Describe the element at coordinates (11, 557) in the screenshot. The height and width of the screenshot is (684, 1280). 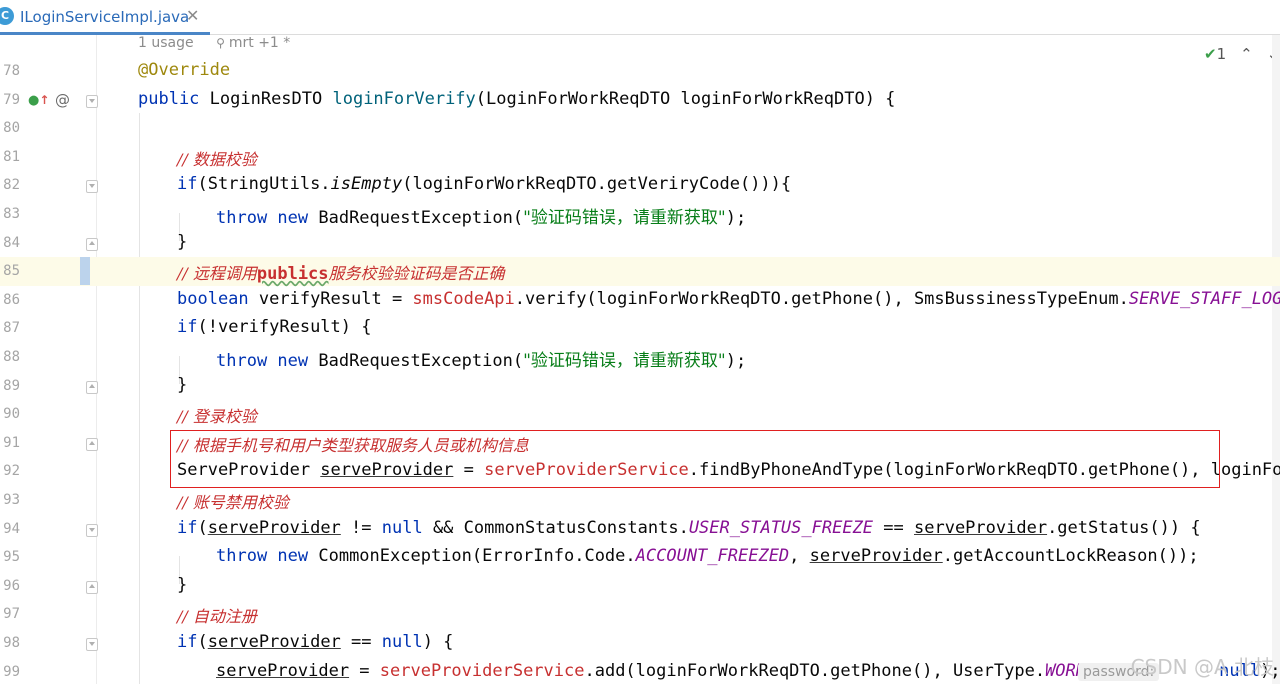
I see `line-number: 95` at that location.